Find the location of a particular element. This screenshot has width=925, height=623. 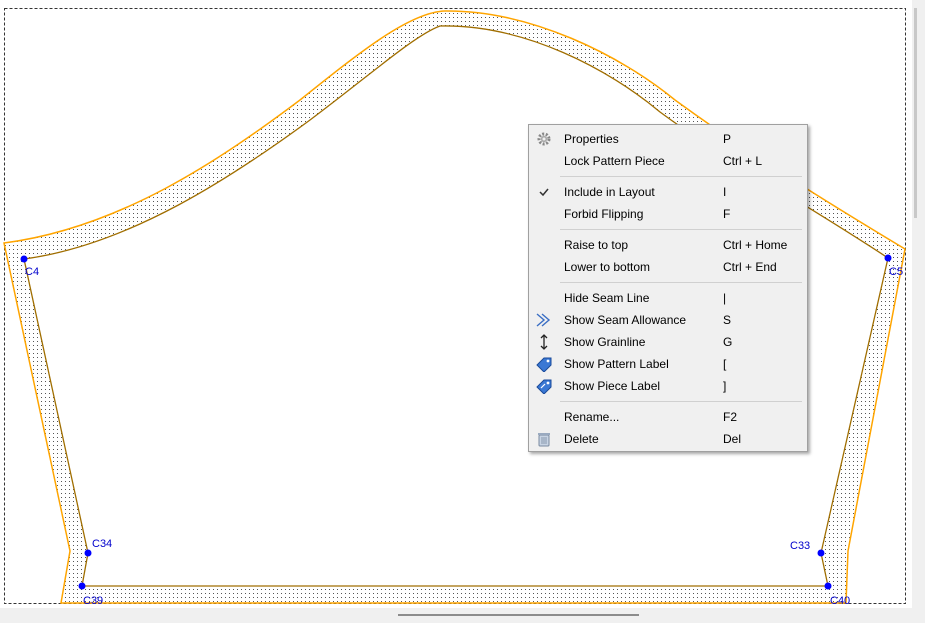

menu-item-shortcut: Ctrl + End is located at coordinates (750, 267).